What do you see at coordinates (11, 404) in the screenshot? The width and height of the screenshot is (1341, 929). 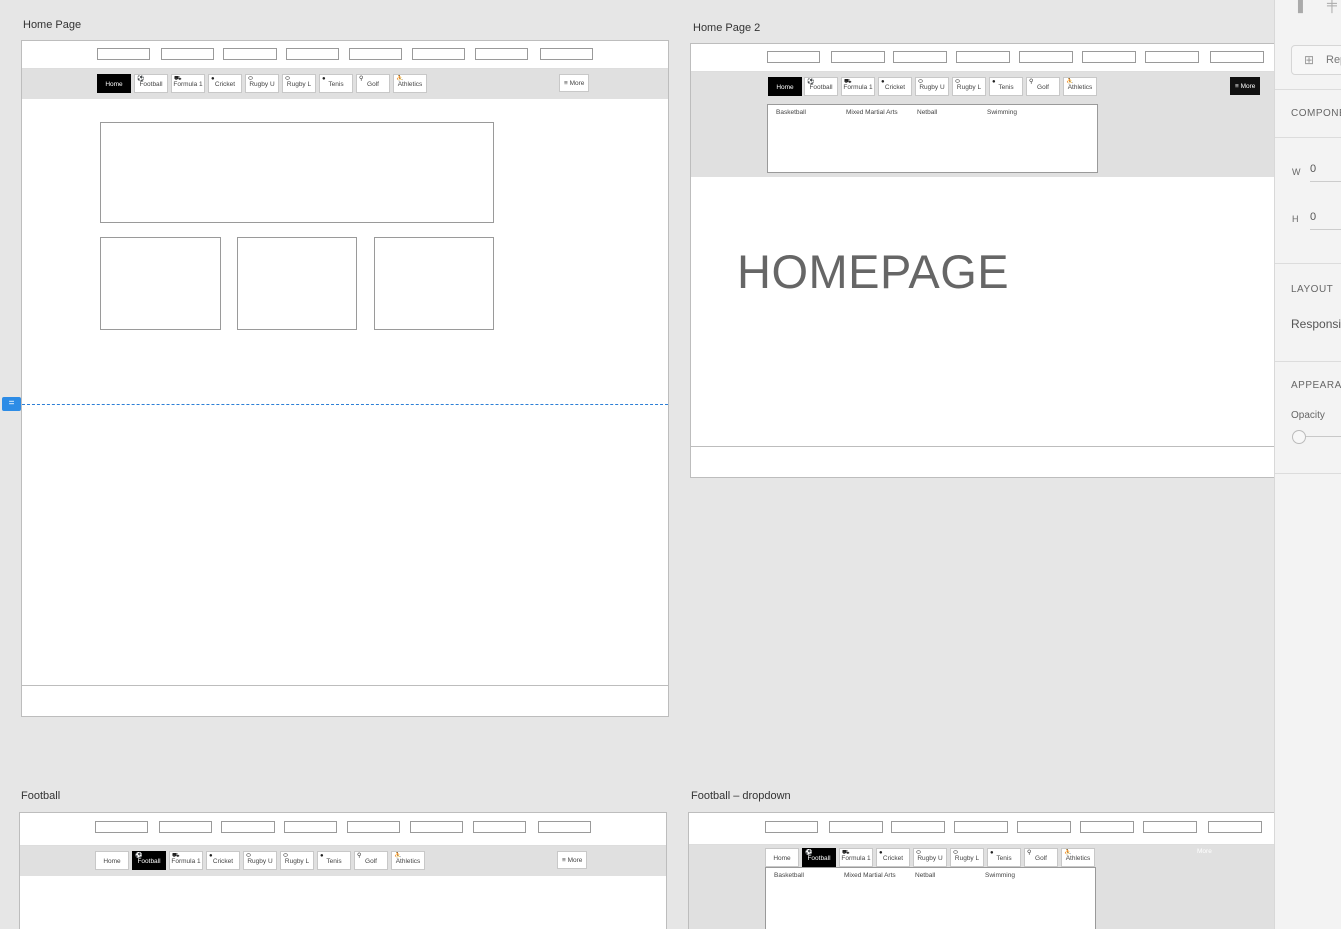 I see `guide-handle-icon: =` at bounding box center [11, 404].